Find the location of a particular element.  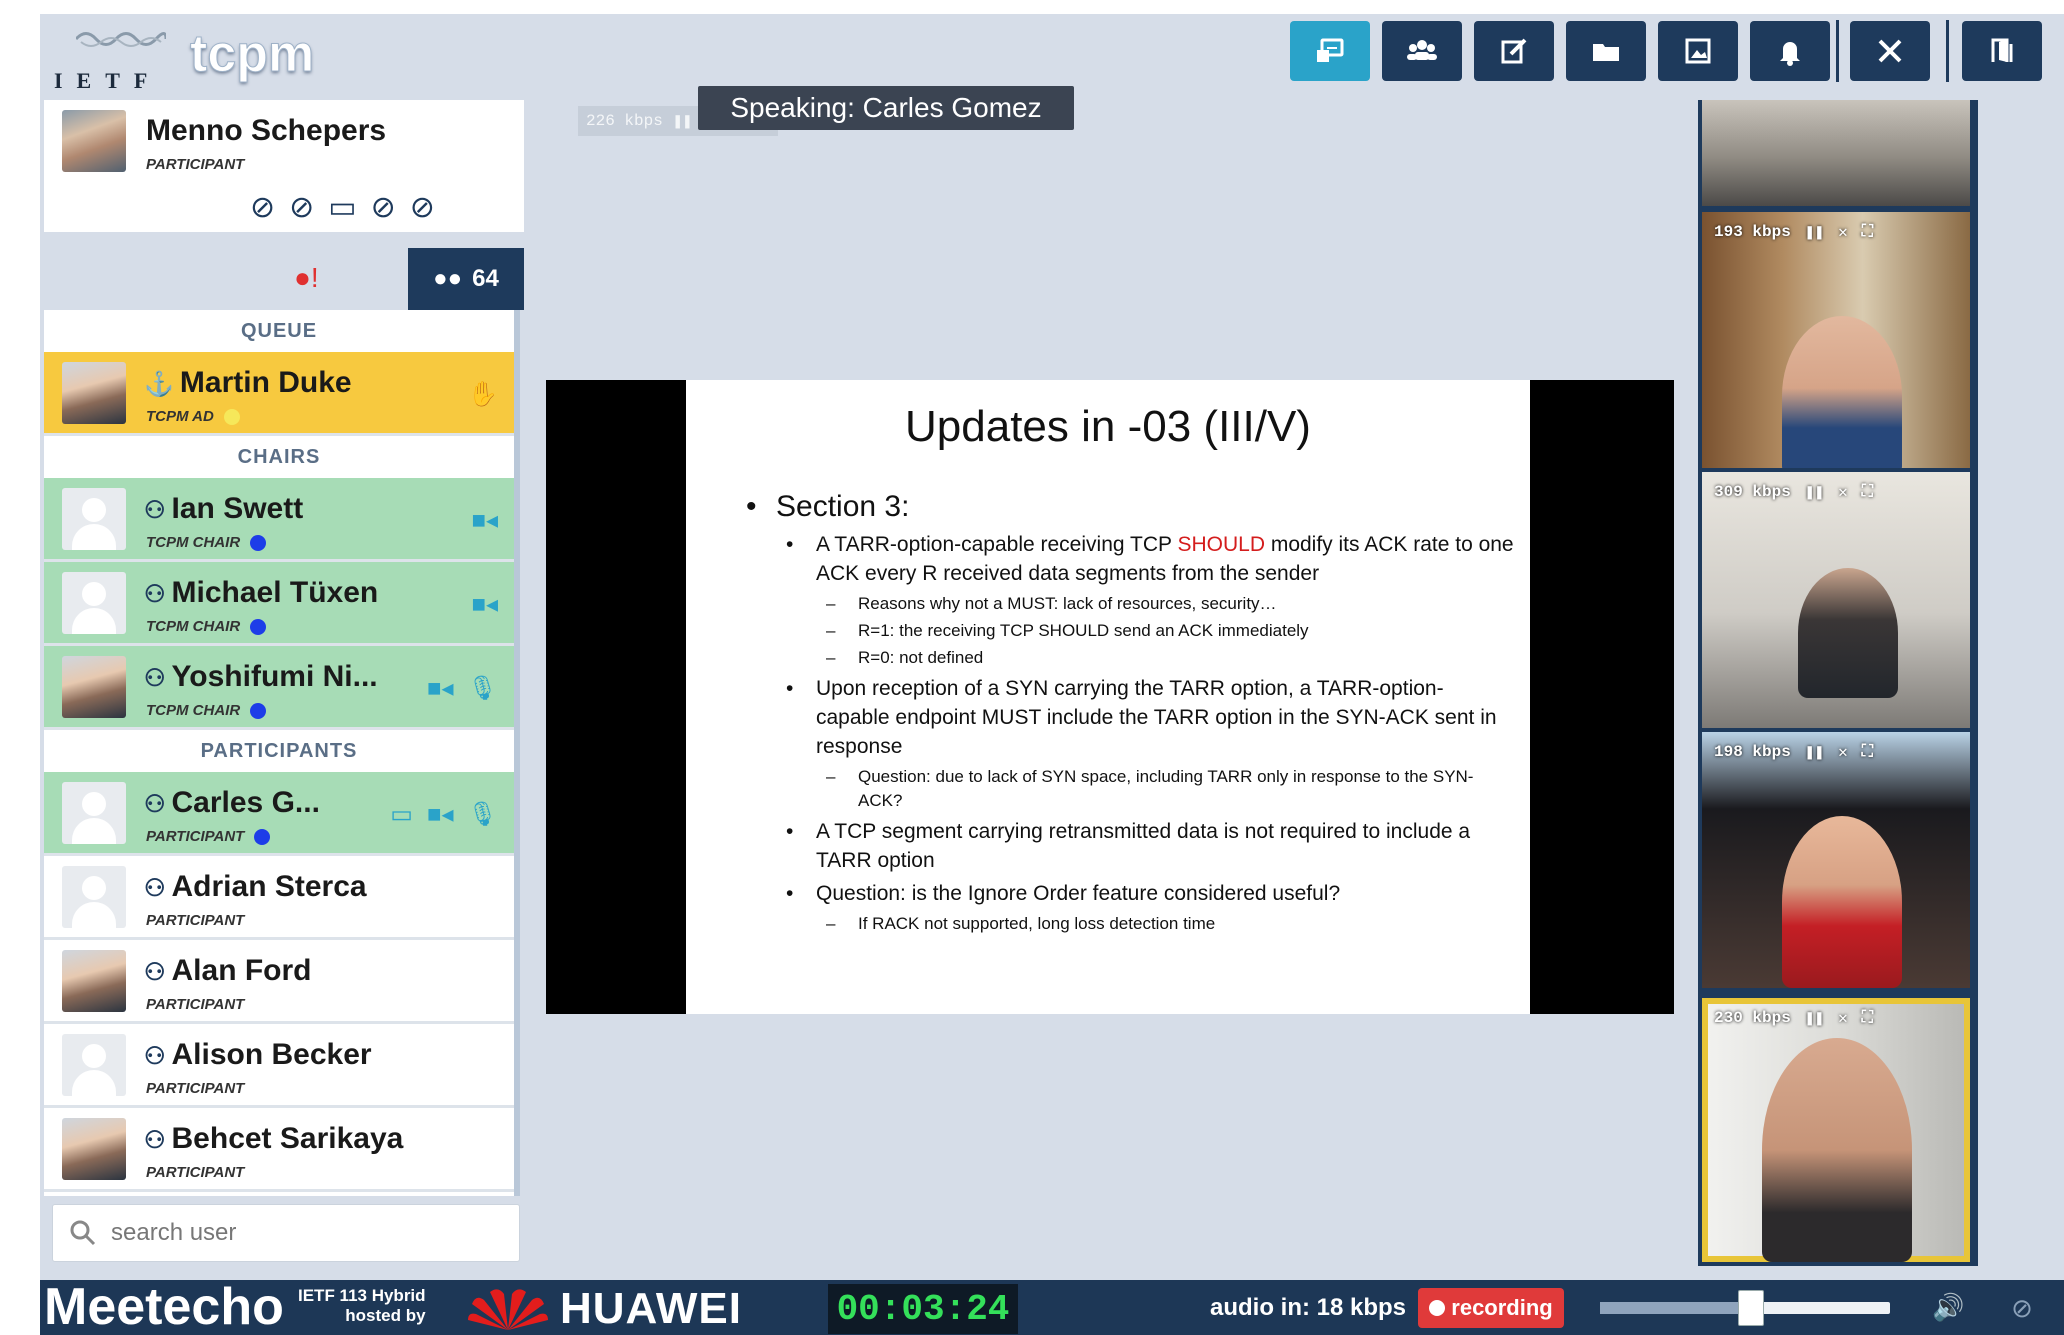

video-tile-top is located at coordinates (1836, 153).